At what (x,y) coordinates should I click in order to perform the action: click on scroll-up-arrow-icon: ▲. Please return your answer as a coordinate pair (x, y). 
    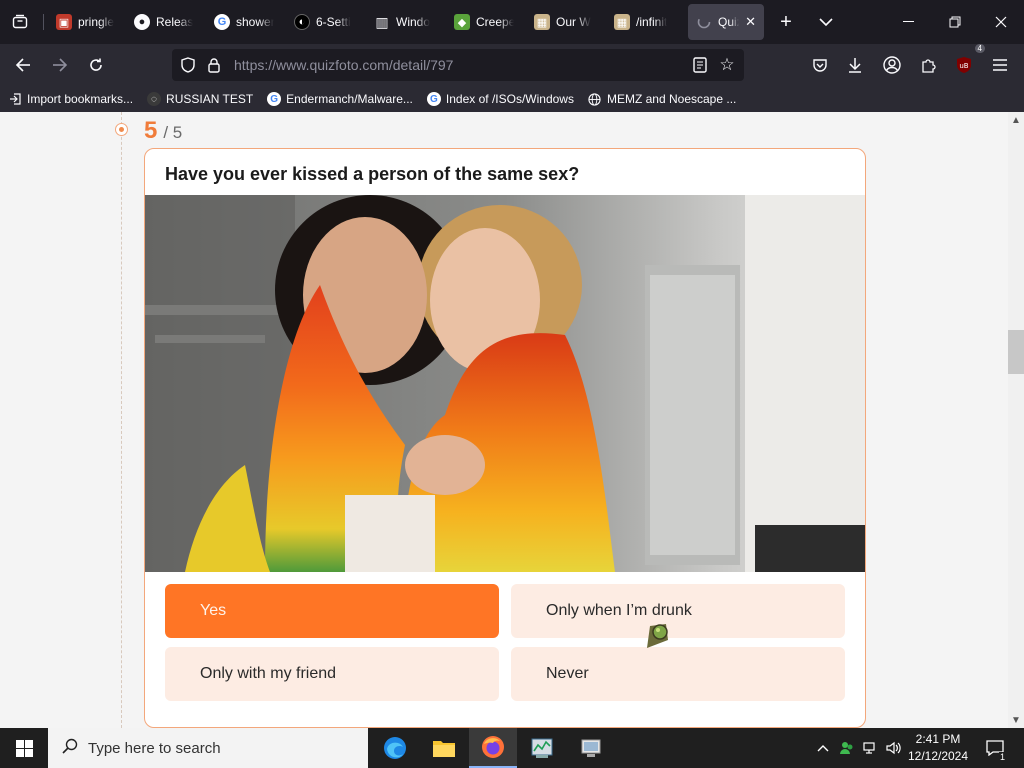
    Looking at the image, I should click on (1016, 120).